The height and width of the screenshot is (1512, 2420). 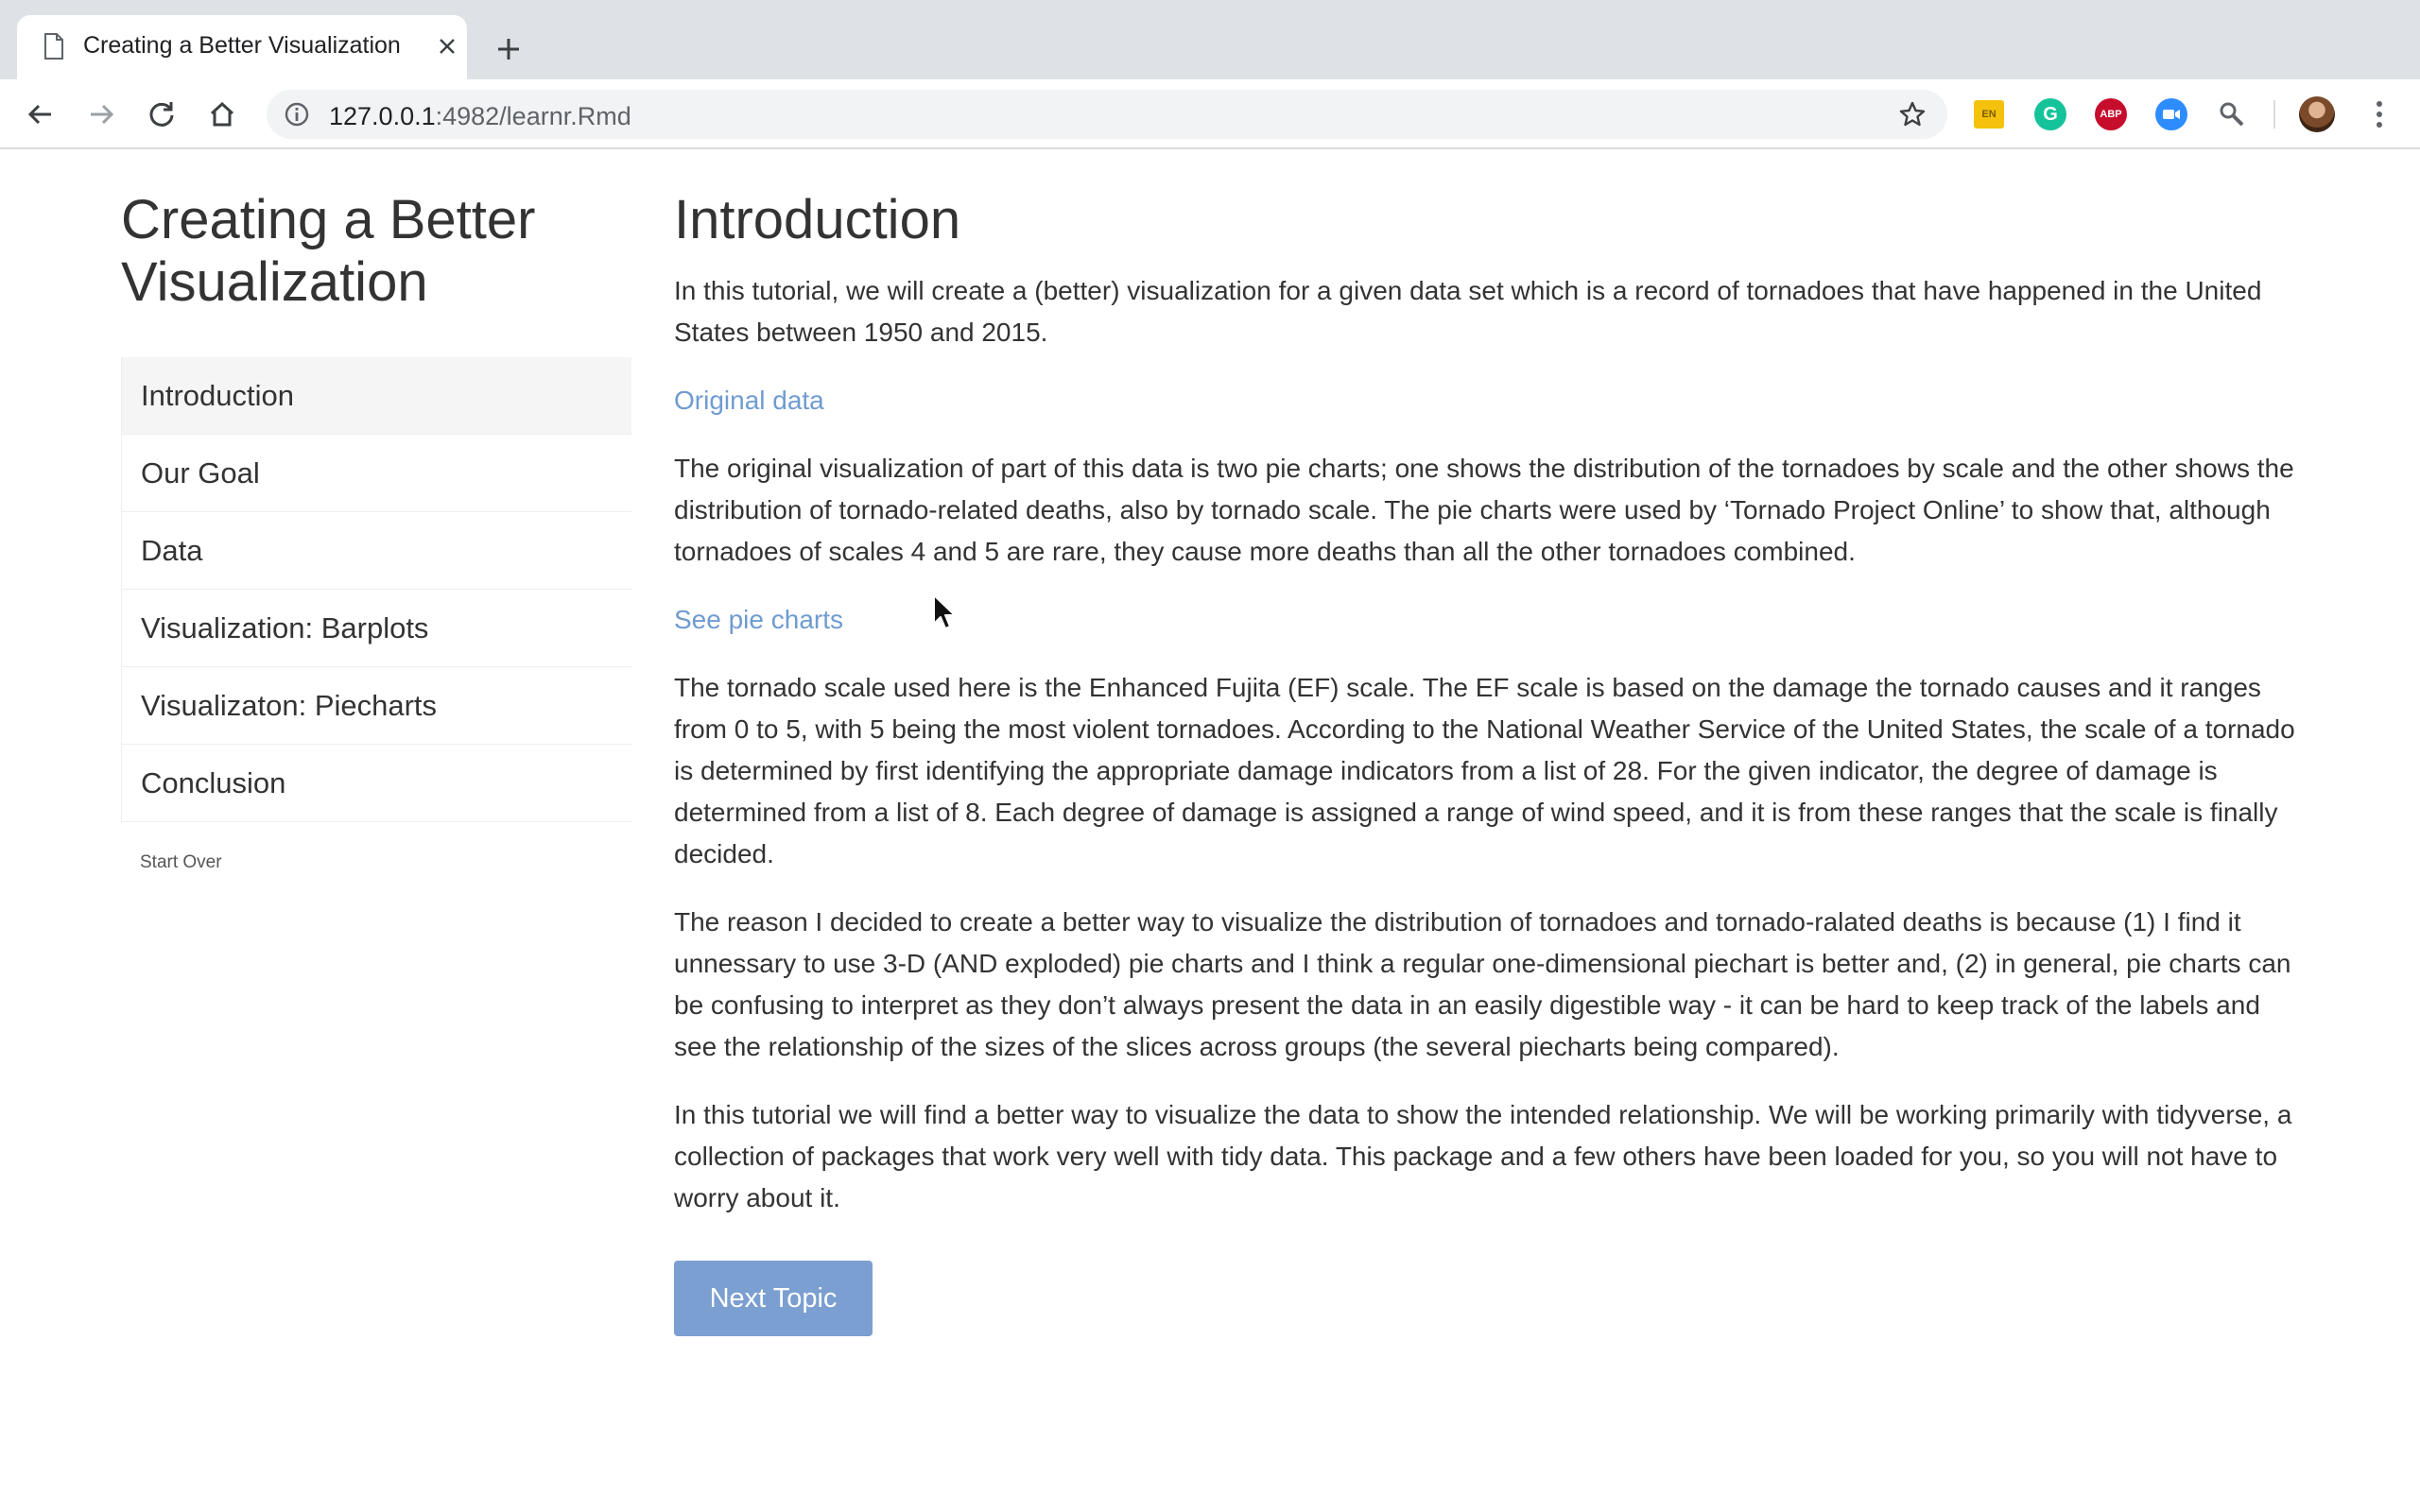 I want to click on browser-tab: Creating a Better Visualization, so click(x=242, y=47).